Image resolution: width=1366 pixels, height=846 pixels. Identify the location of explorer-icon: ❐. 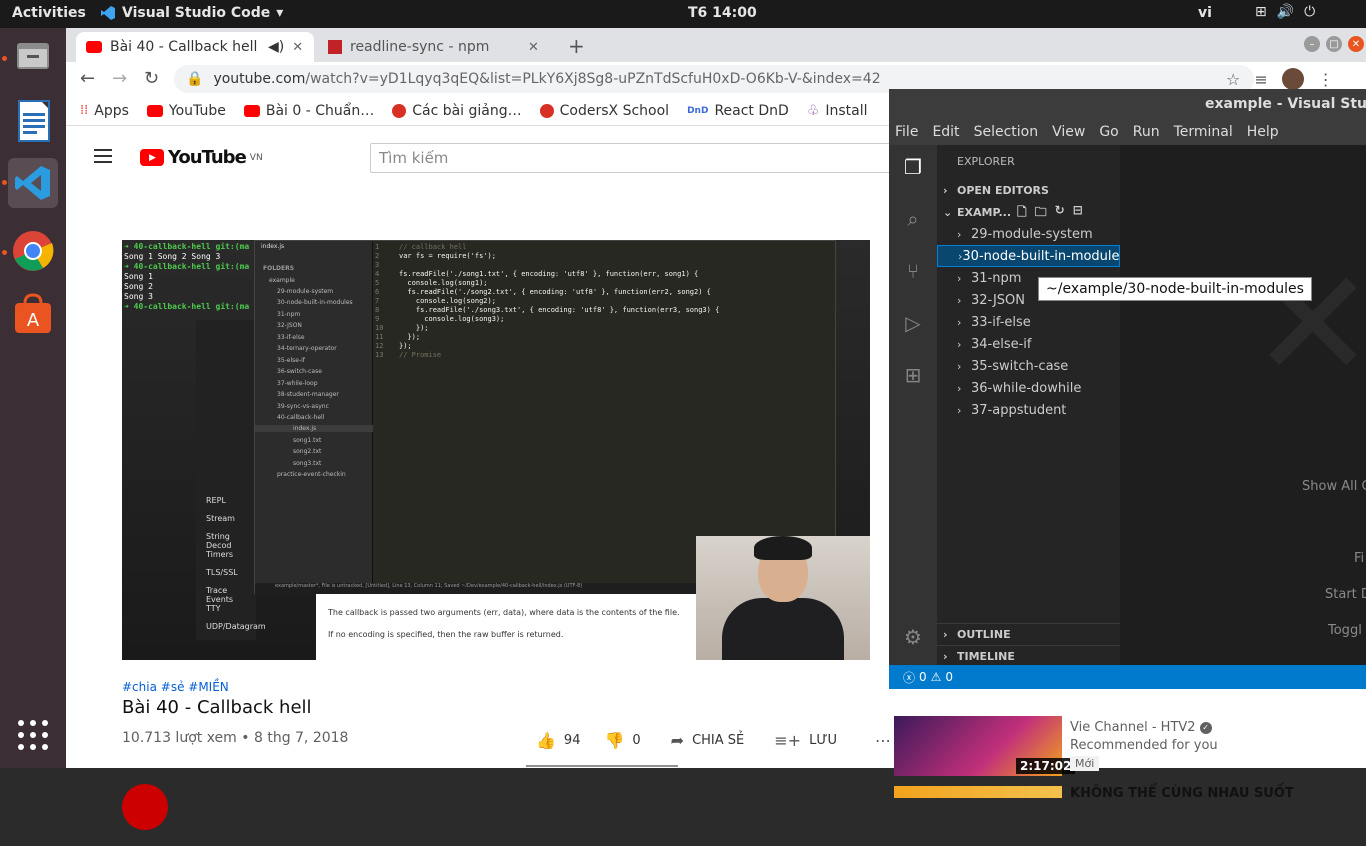
(913, 167).